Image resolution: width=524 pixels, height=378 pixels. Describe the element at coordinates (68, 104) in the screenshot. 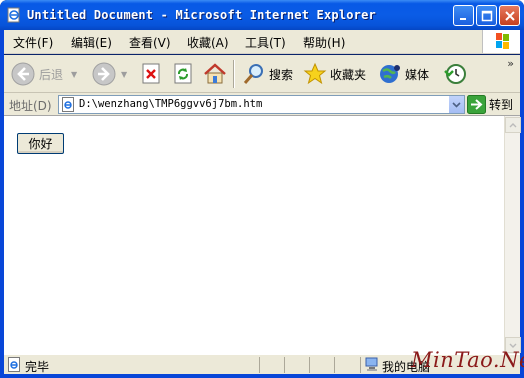

I see `page-icon` at that location.